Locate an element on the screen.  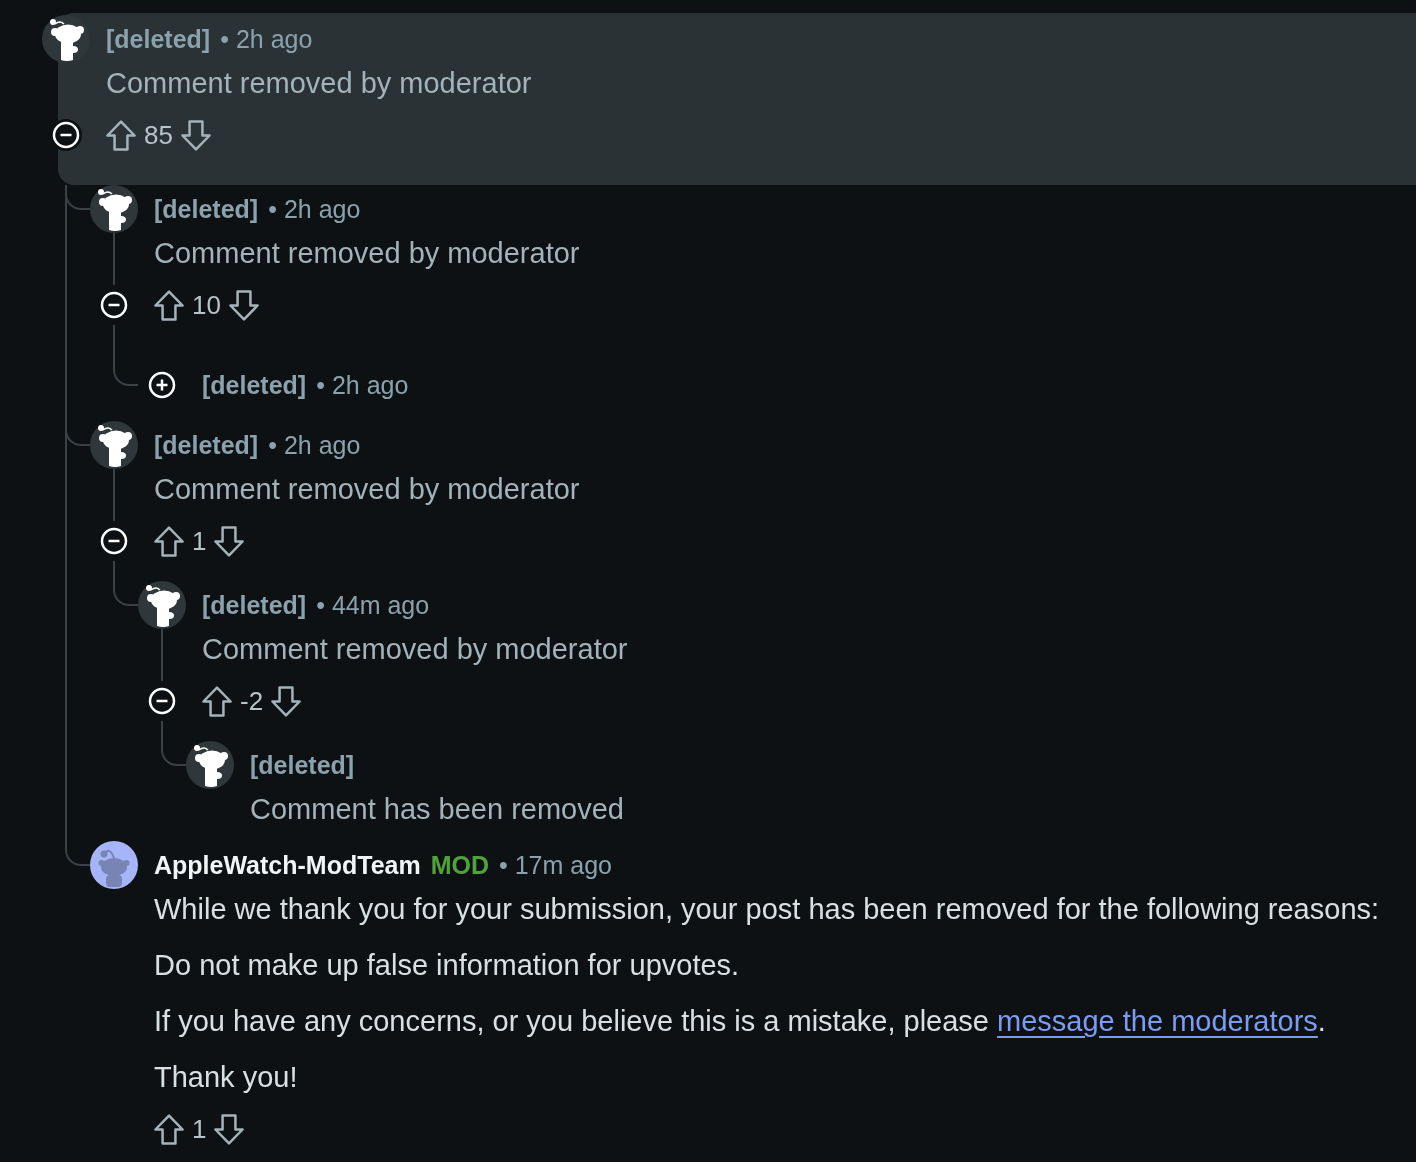
message-moderators-link: message the moderators is located at coordinates (1157, 1021).